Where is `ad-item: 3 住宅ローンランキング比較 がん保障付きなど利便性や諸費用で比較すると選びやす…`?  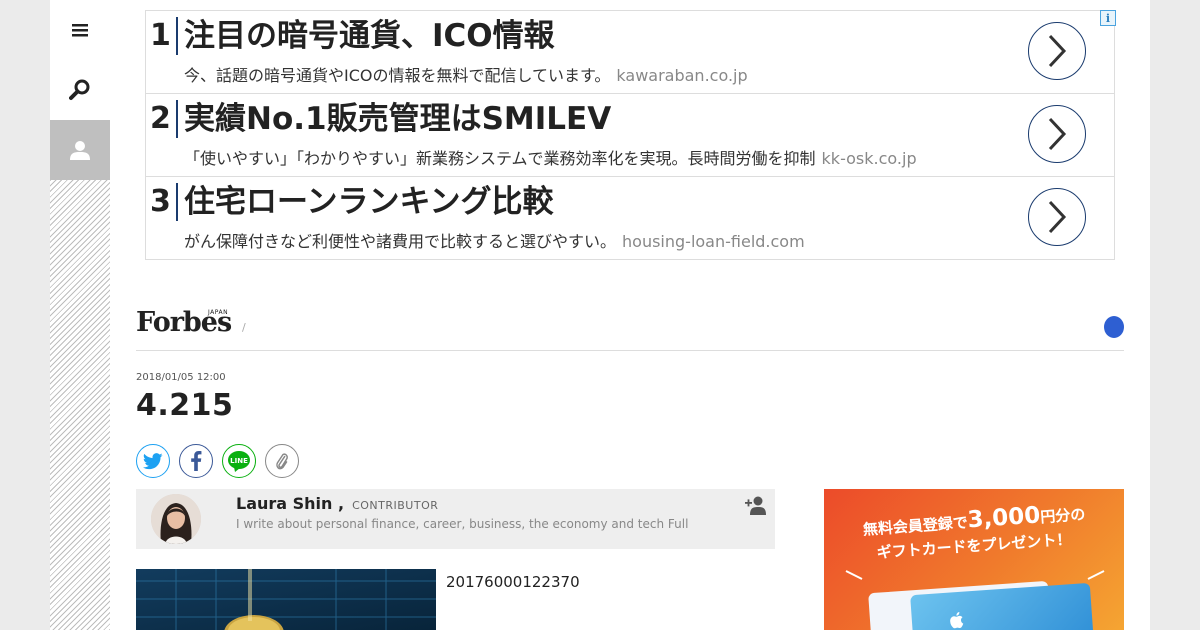
ad-item: 3 住宅ローンランキング比較 がん保障付きなど利便性や諸費用で比較すると選びやす… is located at coordinates (630, 218).